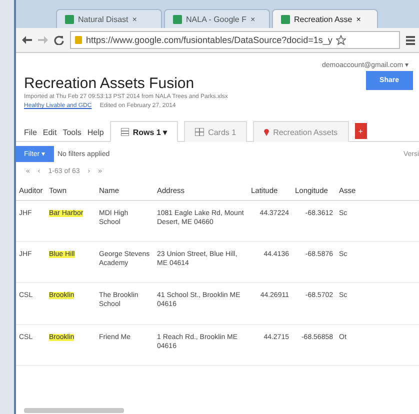  What do you see at coordinates (103, 19) in the screenshot?
I see `tab-title: Natural Disast` at bounding box center [103, 19].